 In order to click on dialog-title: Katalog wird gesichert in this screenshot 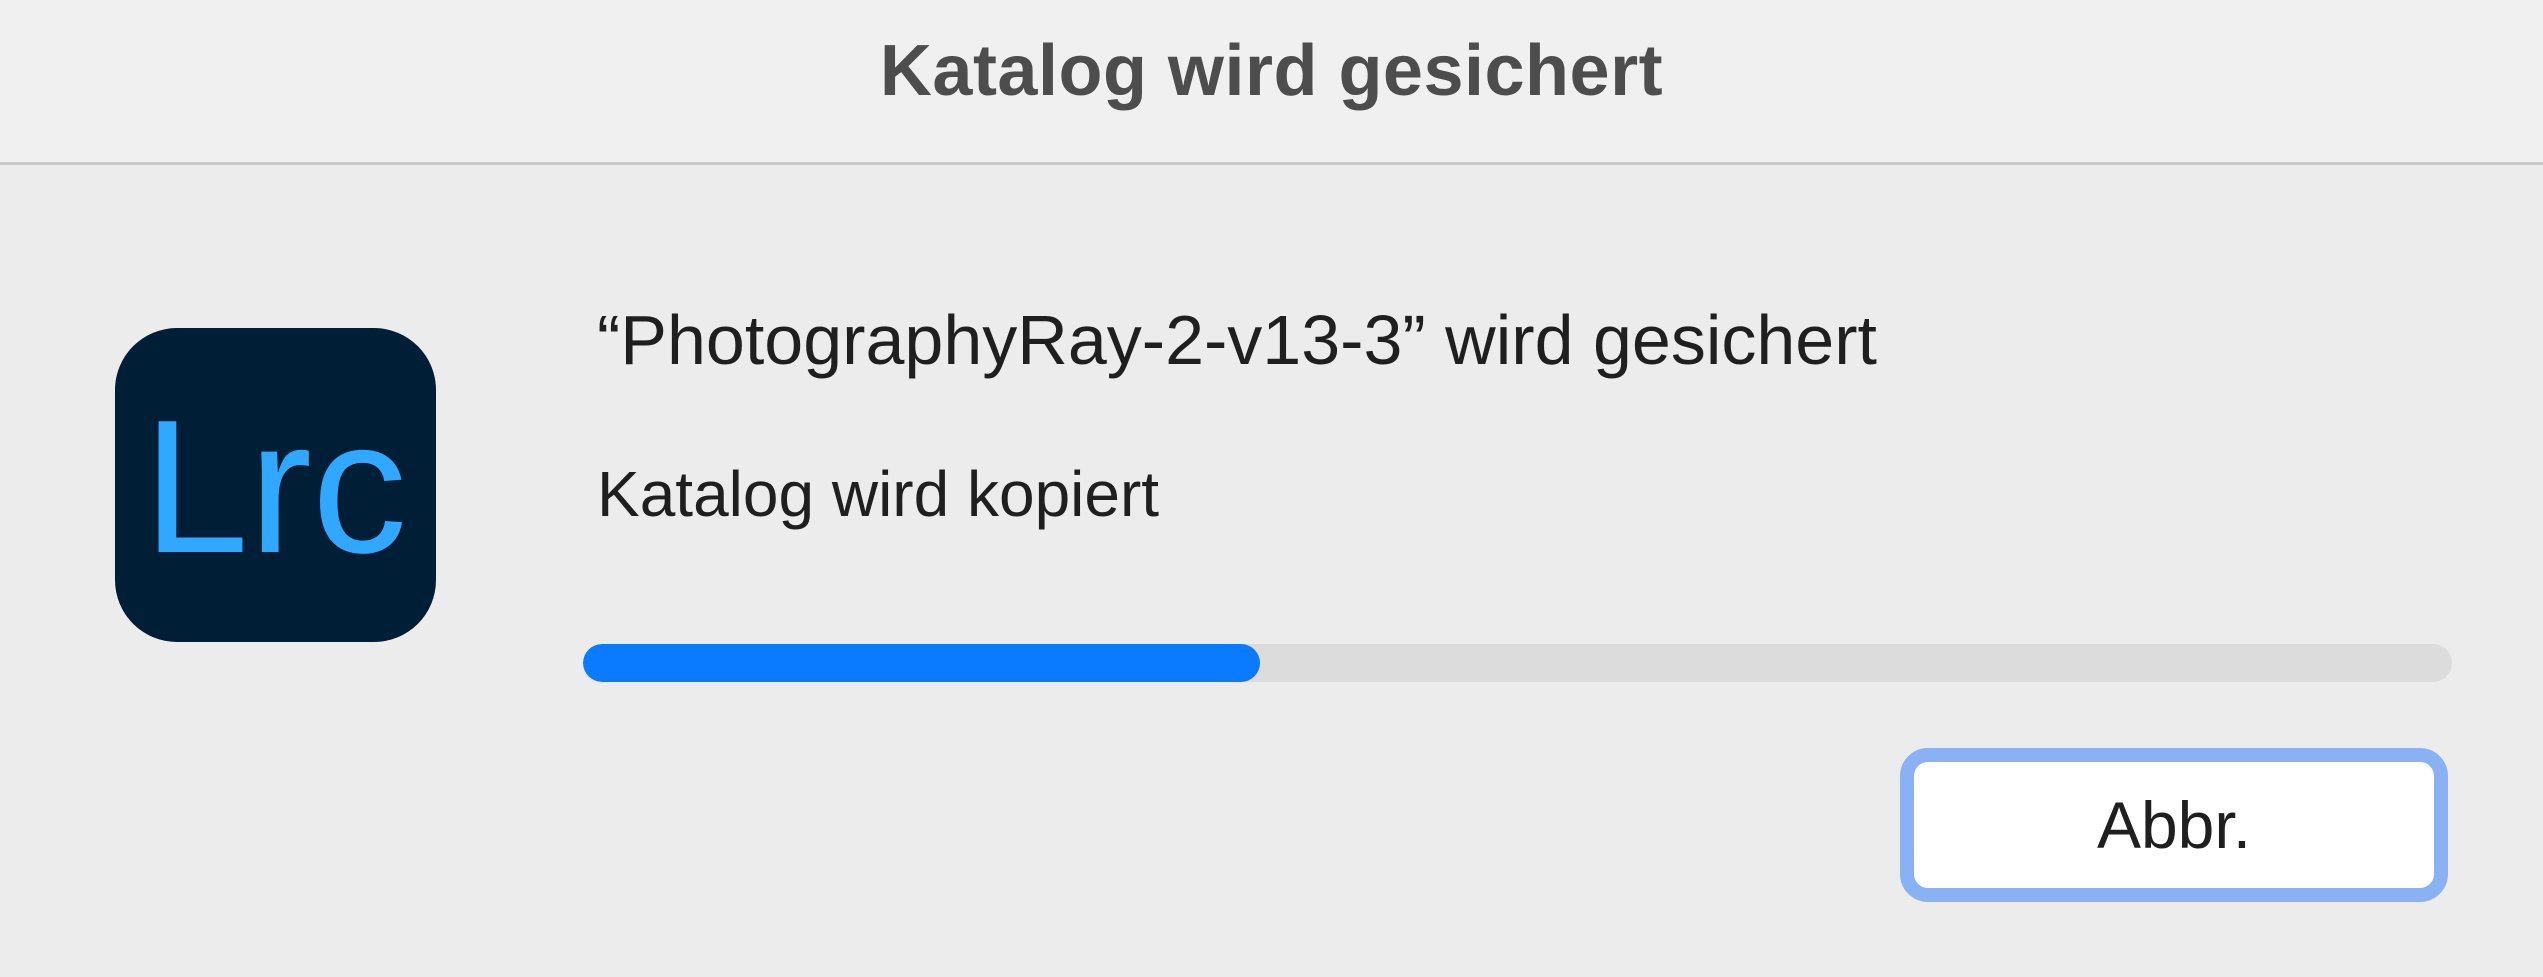, I will do `click(1271, 71)`.